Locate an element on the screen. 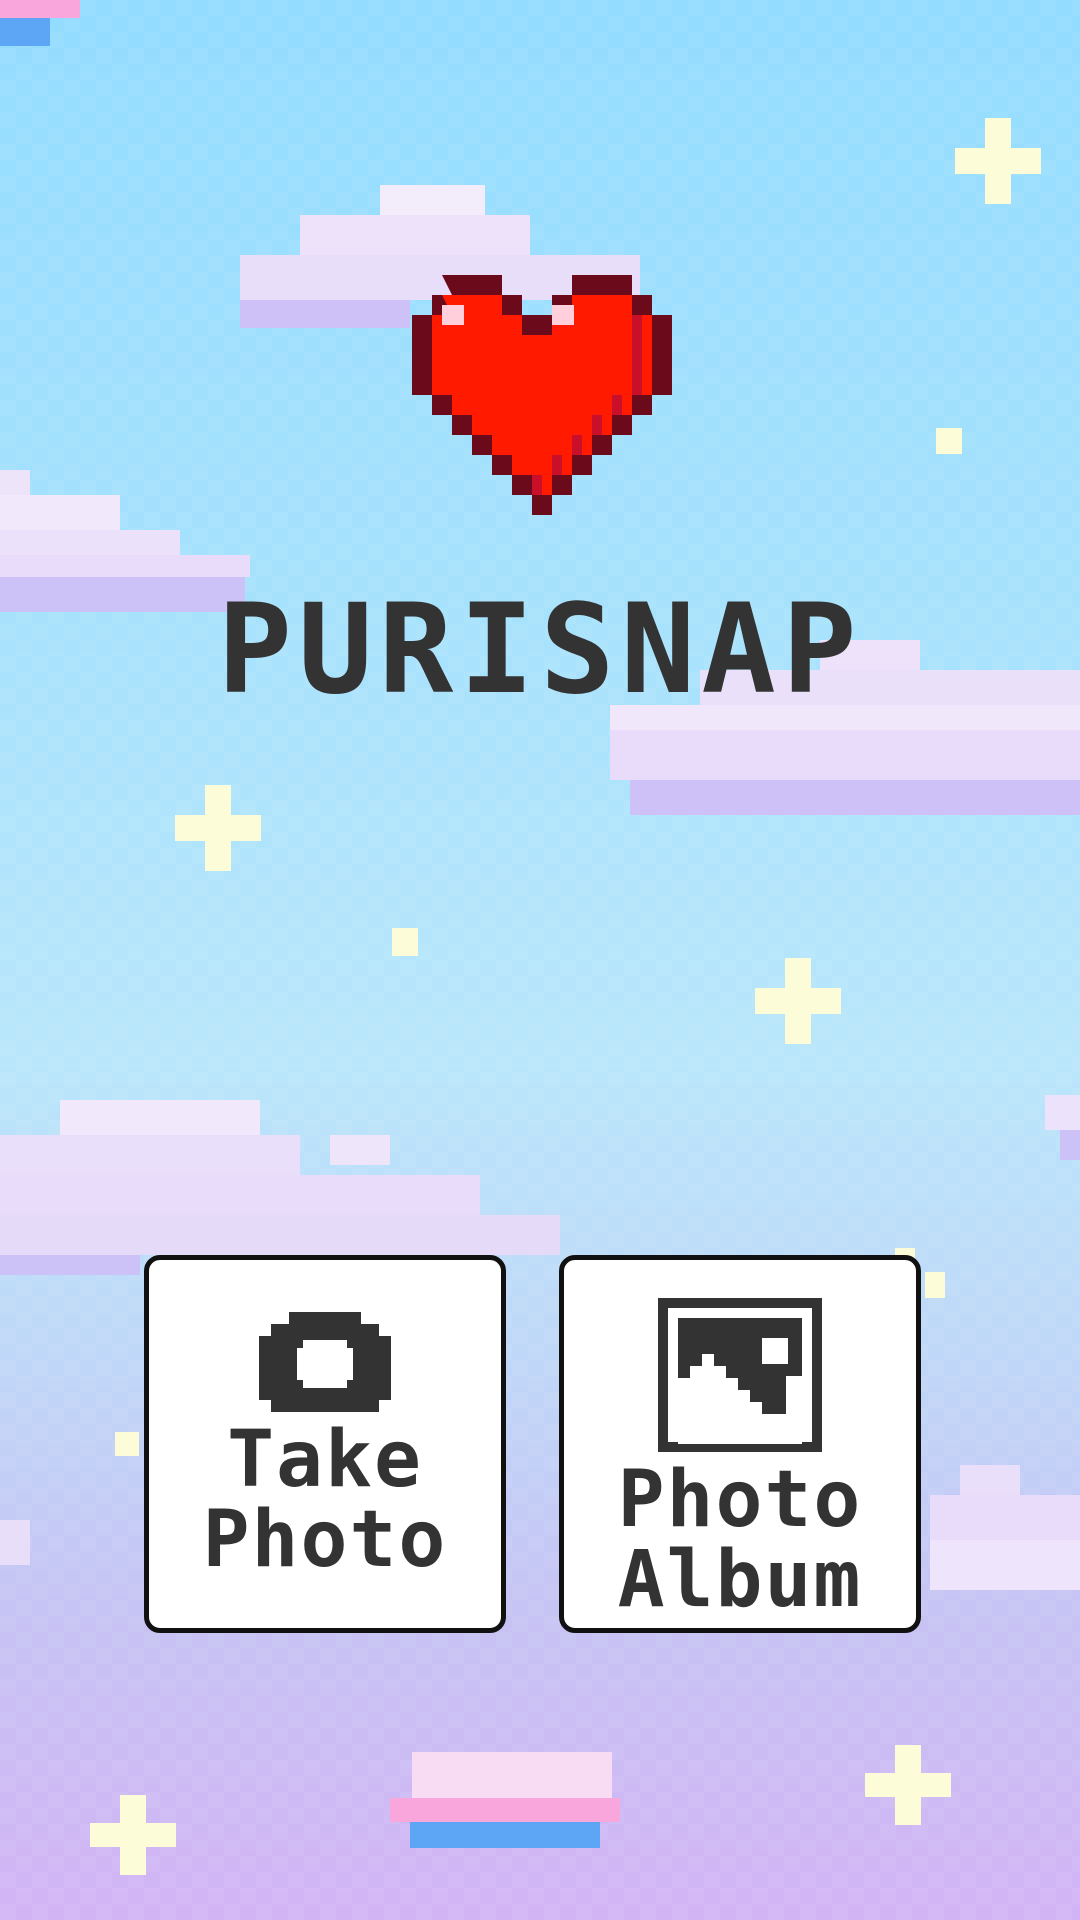 Image resolution: width=1080 pixels, height=1920 pixels. pixel-heart-icon is located at coordinates (542, 395).